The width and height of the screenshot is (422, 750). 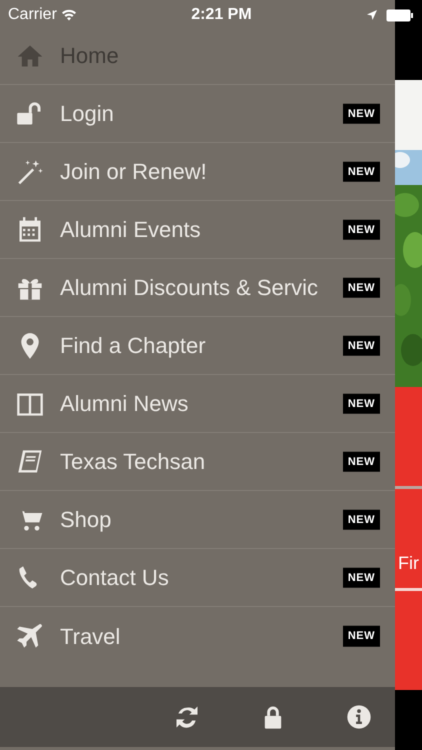 I want to click on magic-wand-icon, so click(x=30, y=172).